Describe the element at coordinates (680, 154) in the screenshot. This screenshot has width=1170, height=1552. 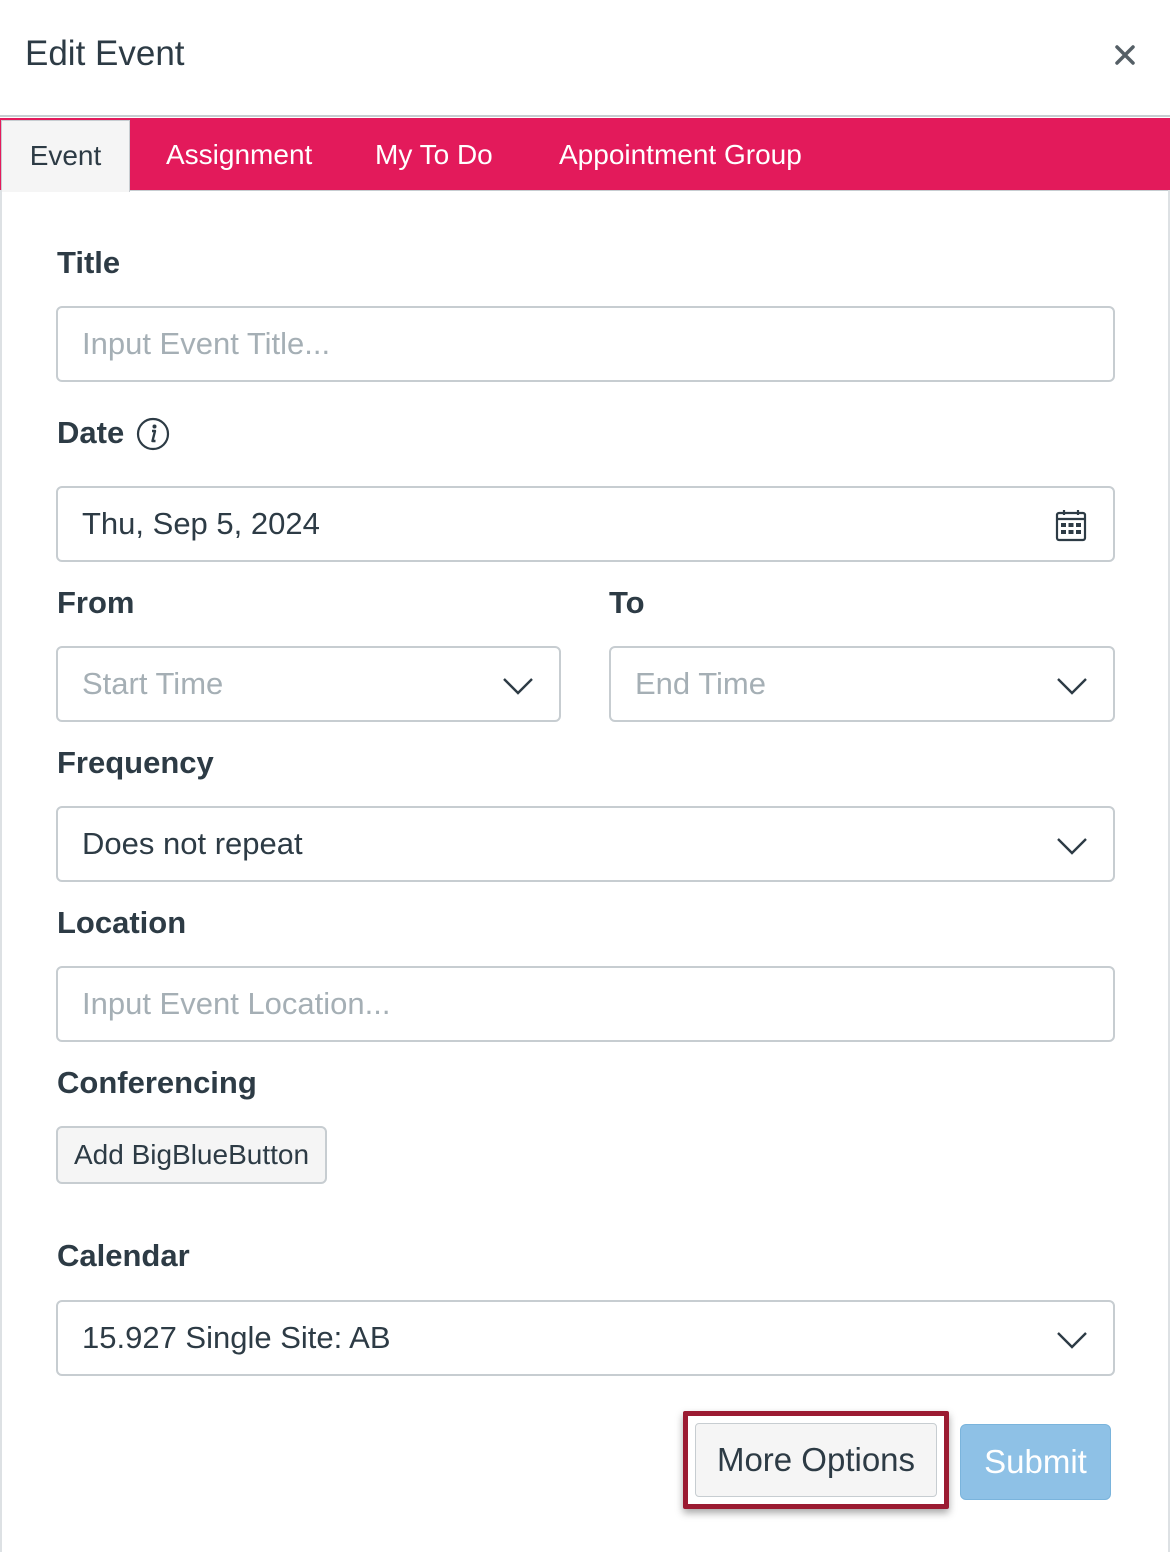
I see `tab-appointment-group: Appointment Group` at that location.